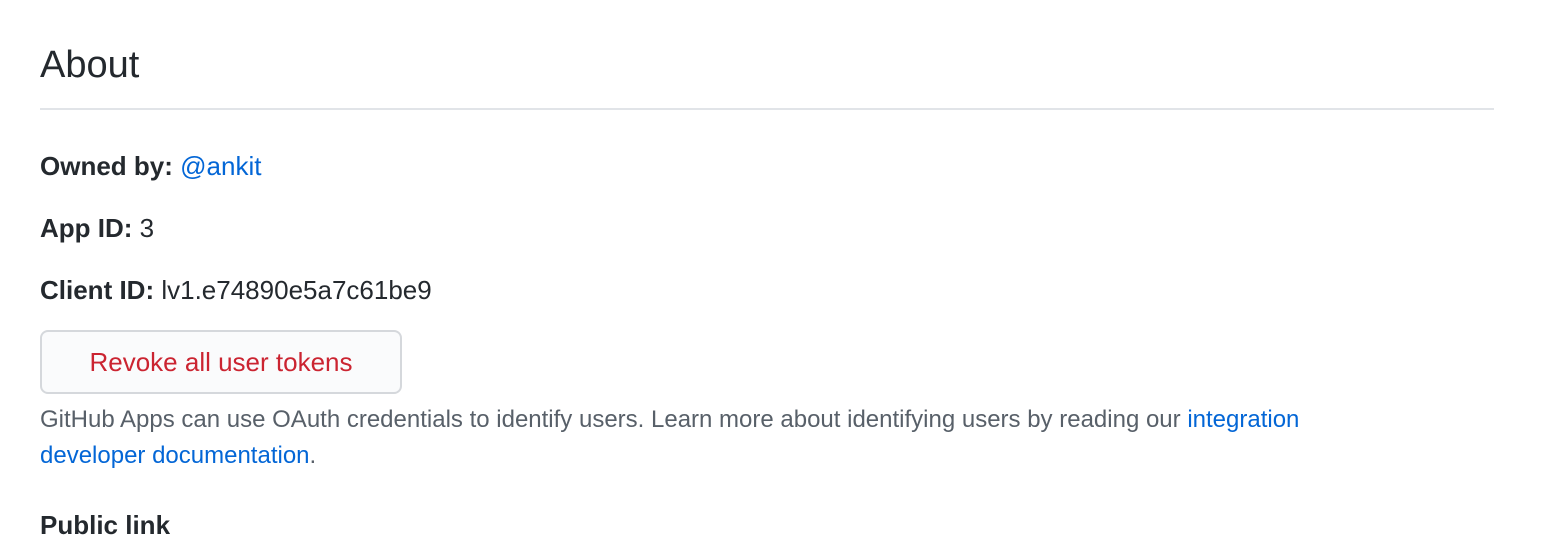  I want to click on integration-link: integration, so click(1243, 419).